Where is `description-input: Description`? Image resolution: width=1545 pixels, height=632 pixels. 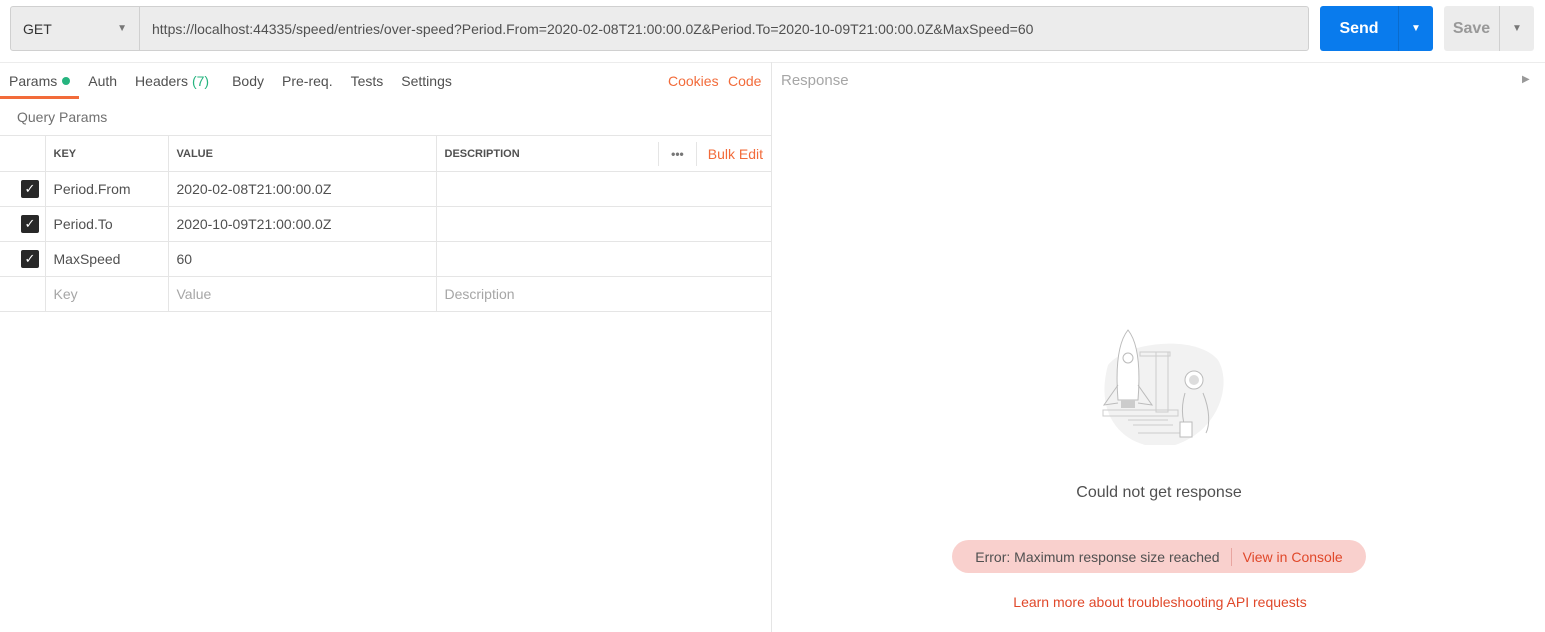
description-input: Description is located at coordinates (603, 294).